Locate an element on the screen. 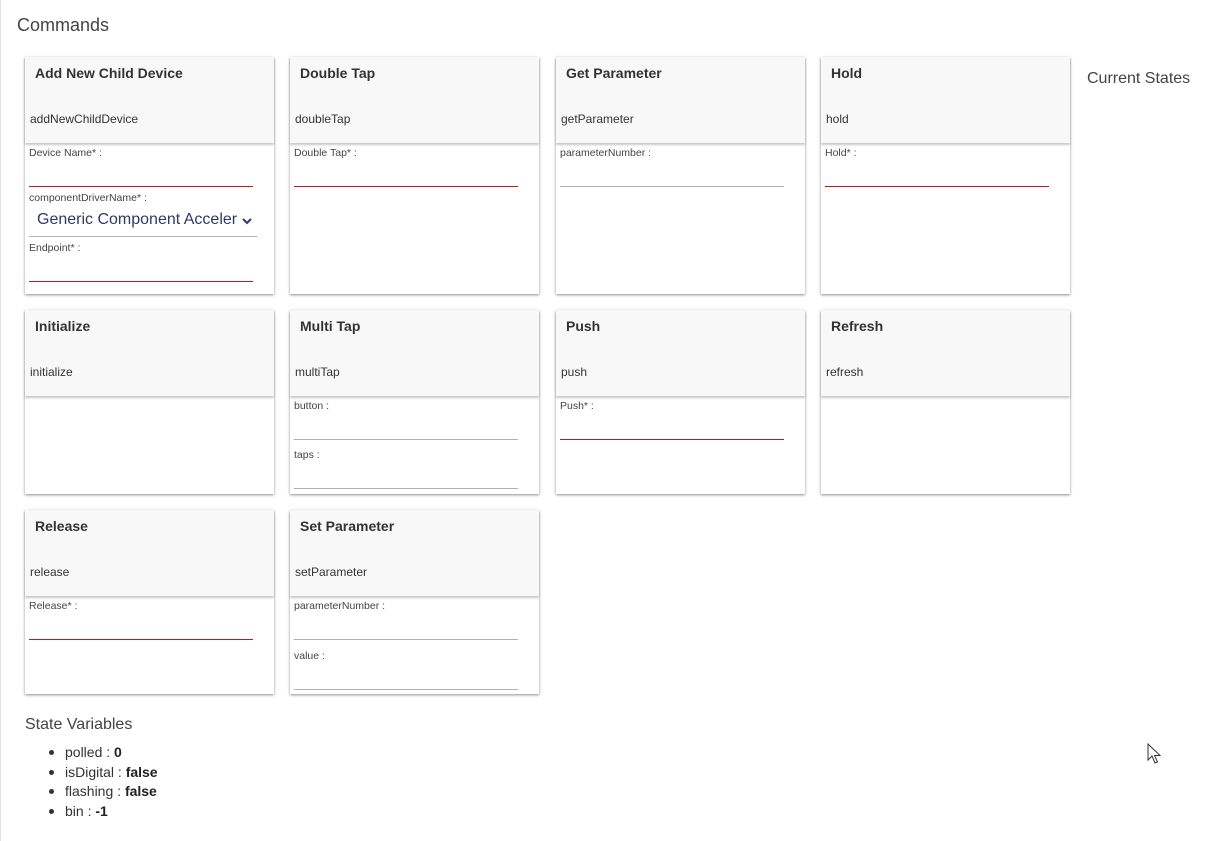  command-card-push: Push push Push* : is located at coordinates (680, 402).